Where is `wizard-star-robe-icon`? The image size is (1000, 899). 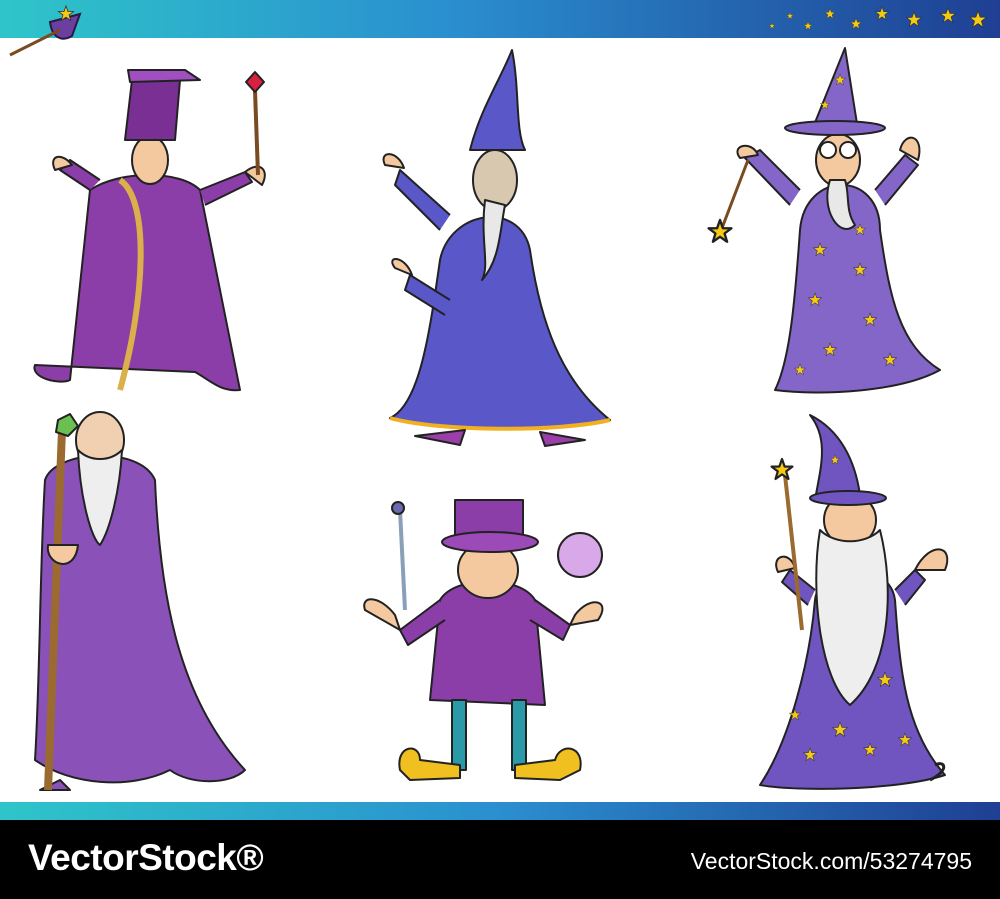
wizard-star-robe-icon is located at coordinates (824, 220).